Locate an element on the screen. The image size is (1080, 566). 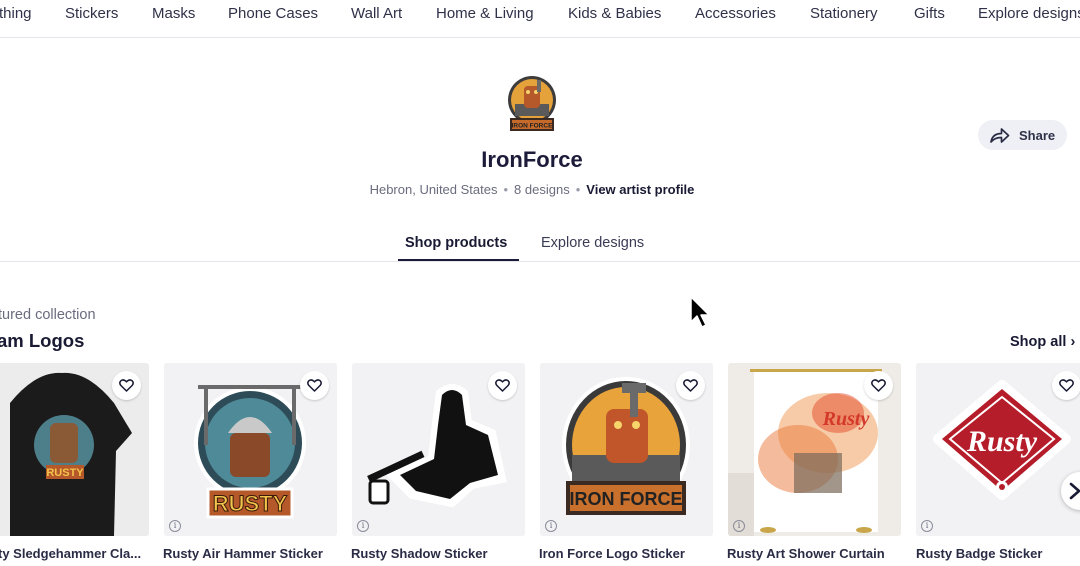
nav-item-explore-designs: Explore designs is located at coordinates (1029, 13).